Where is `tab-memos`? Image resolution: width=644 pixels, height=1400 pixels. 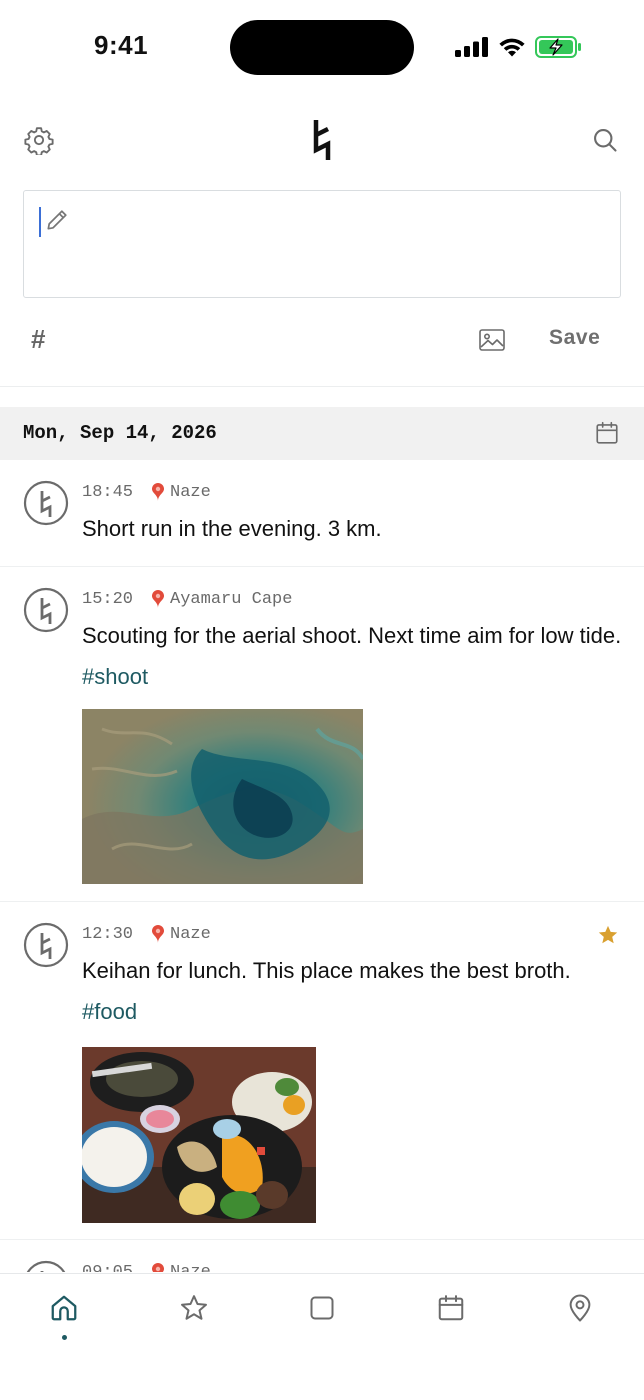
tab-memos is located at coordinates (322, 1308).